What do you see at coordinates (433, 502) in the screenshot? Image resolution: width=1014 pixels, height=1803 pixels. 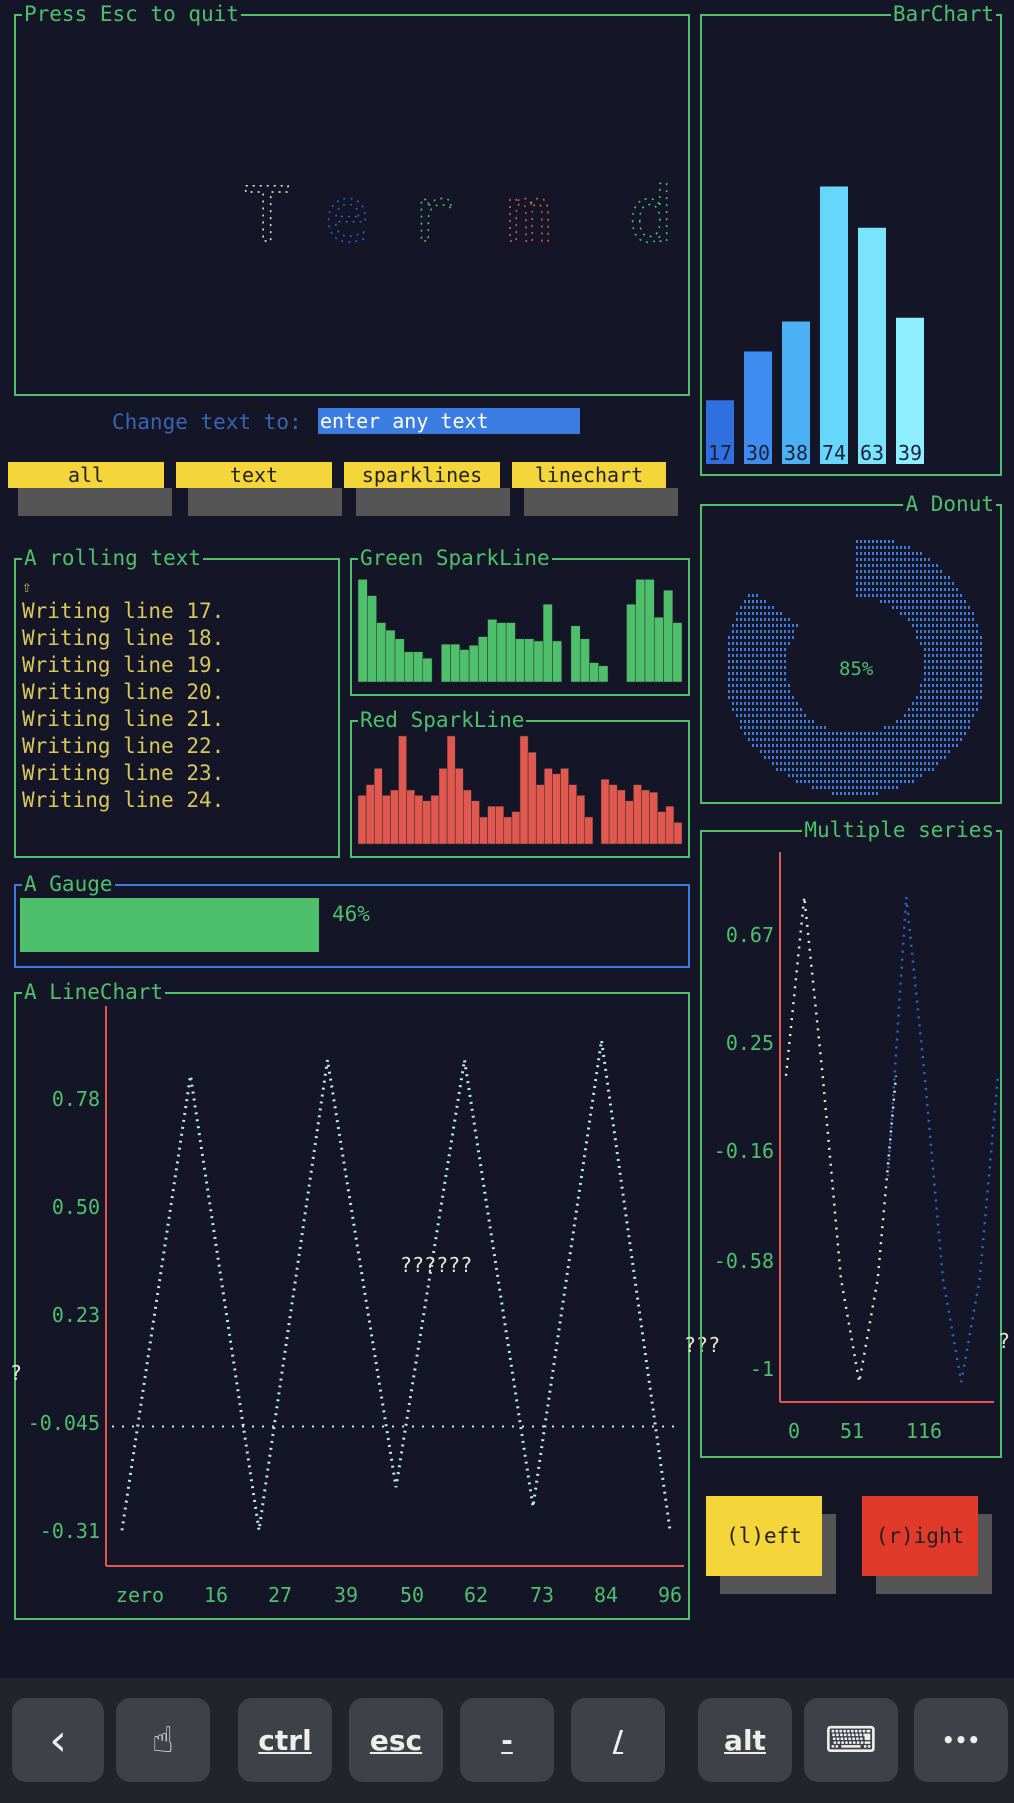 I see `tab-sparklines-shadow` at bounding box center [433, 502].